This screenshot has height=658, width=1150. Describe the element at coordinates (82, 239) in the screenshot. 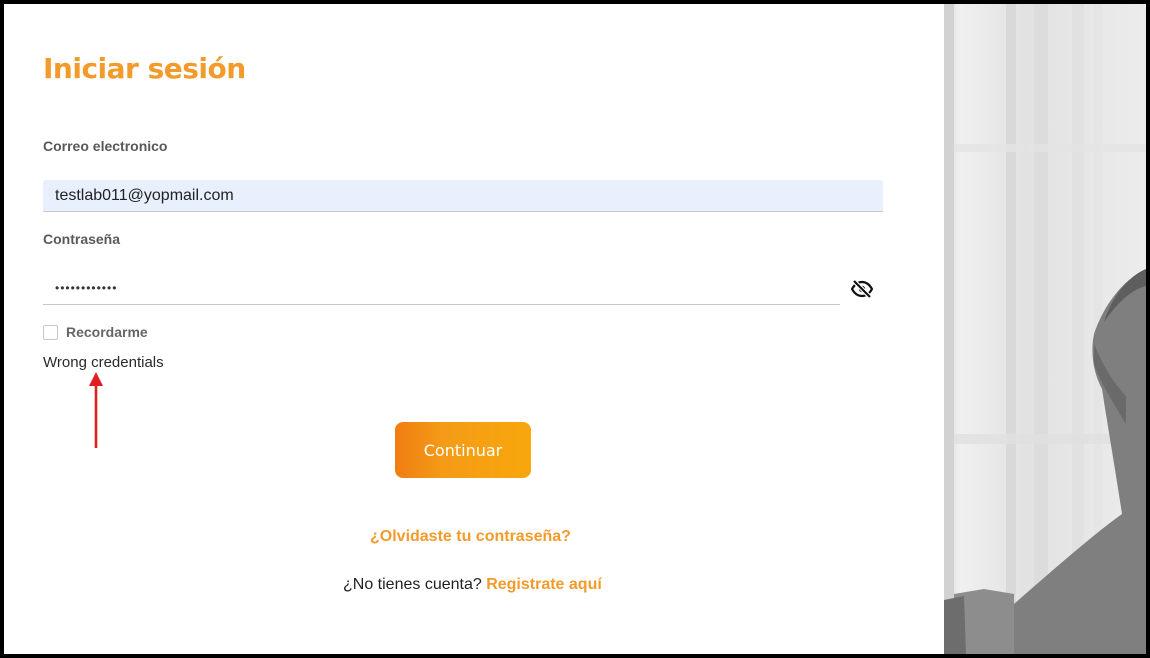

I see `password-label: Contraseña` at that location.